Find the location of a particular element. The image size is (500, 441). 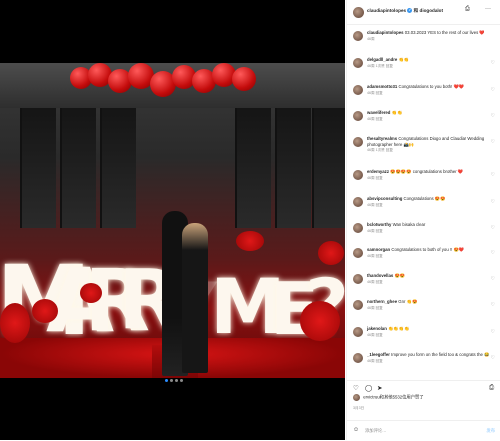

more-icon: ··· is located at coordinates (488, 9).